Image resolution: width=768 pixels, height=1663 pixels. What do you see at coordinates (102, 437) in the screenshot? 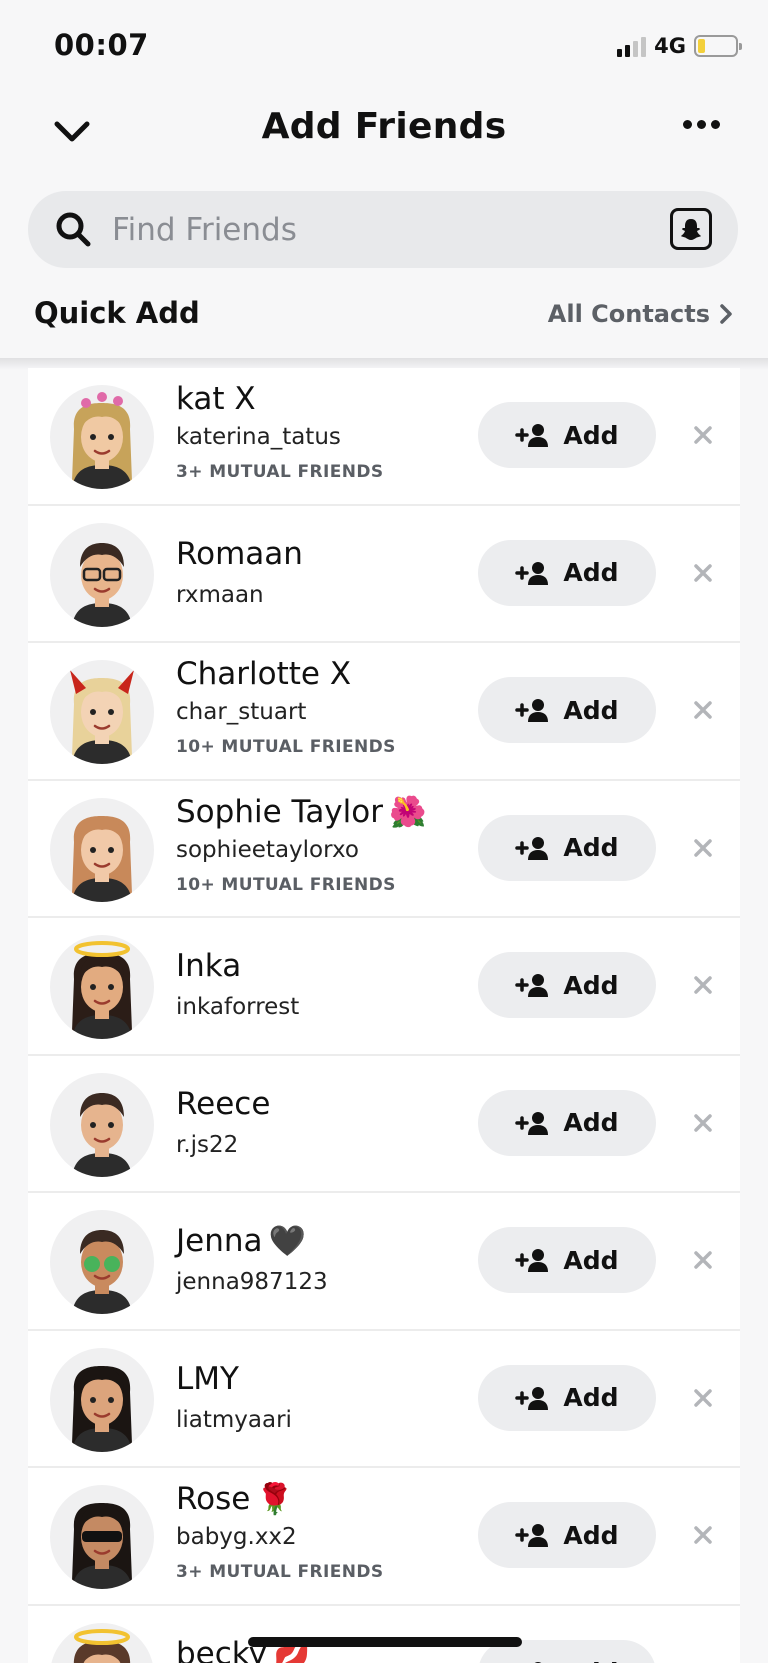
I see `avatar-curly-hair-hearts` at bounding box center [102, 437].